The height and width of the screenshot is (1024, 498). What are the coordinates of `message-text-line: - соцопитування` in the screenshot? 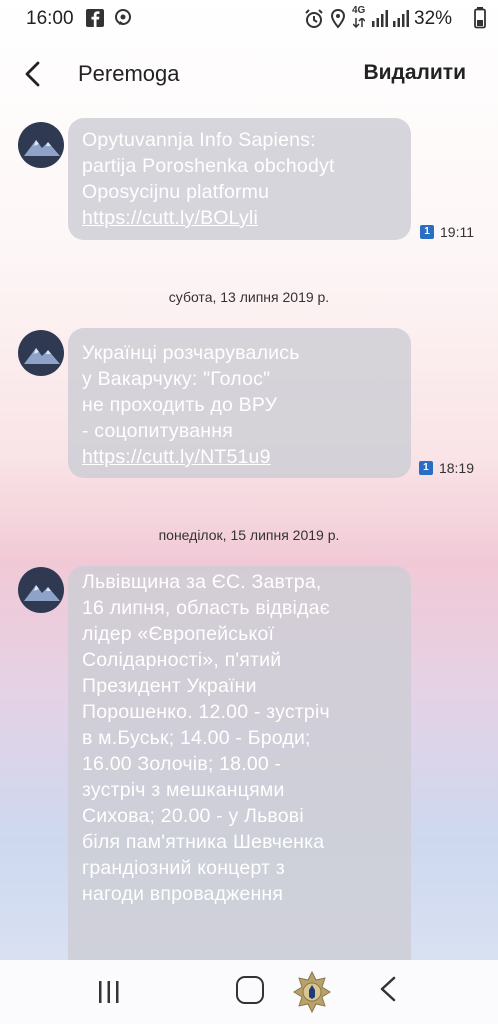 It's located at (157, 431).